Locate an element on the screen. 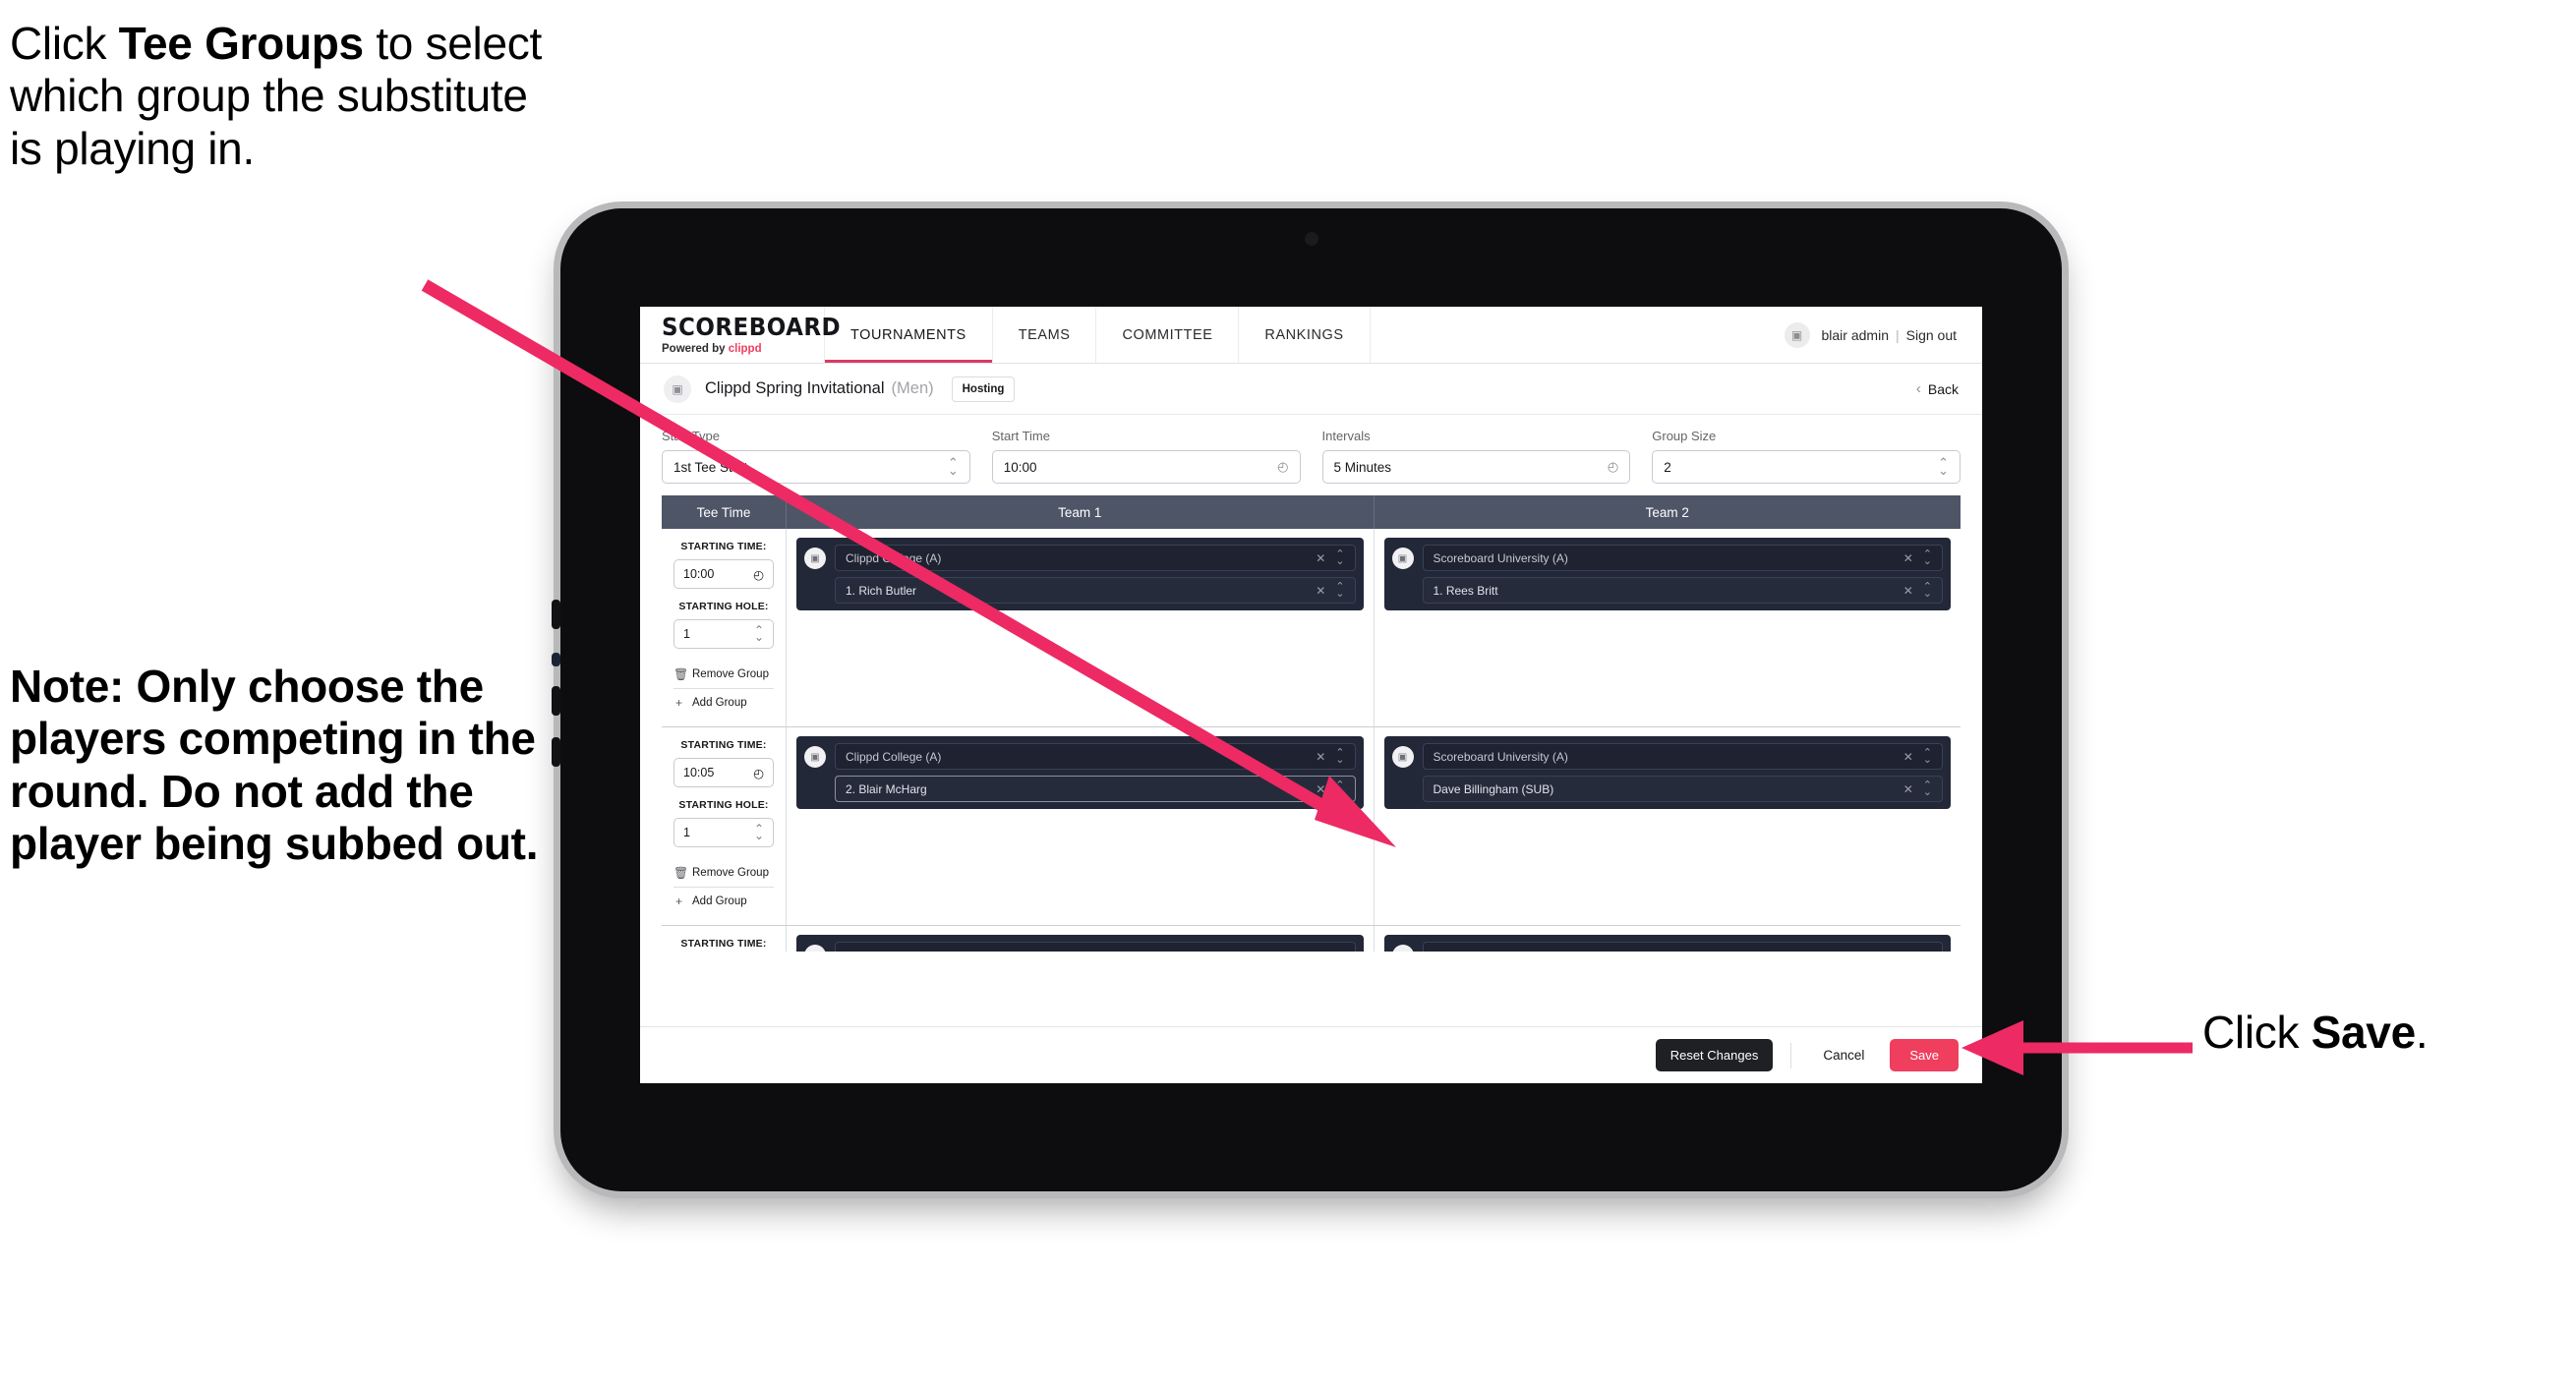 This screenshot has width=2576, height=1385. chevron-left-icon: ‹ is located at coordinates (1918, 388).